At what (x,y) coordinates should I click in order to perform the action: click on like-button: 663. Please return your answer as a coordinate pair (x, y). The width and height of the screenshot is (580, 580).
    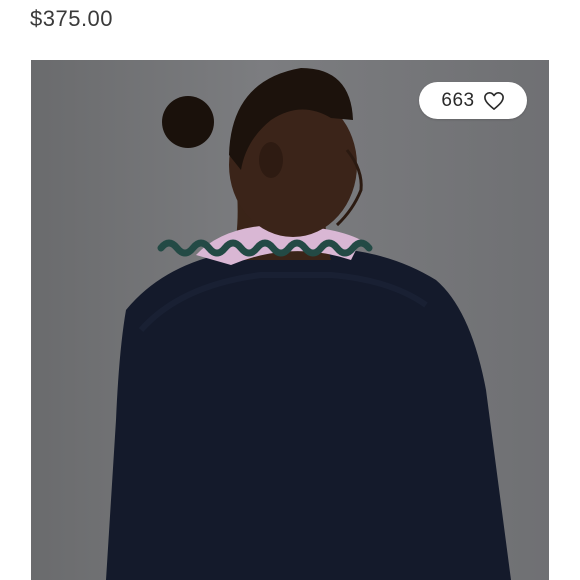
    Looking at the image, I should click on (473, 100).